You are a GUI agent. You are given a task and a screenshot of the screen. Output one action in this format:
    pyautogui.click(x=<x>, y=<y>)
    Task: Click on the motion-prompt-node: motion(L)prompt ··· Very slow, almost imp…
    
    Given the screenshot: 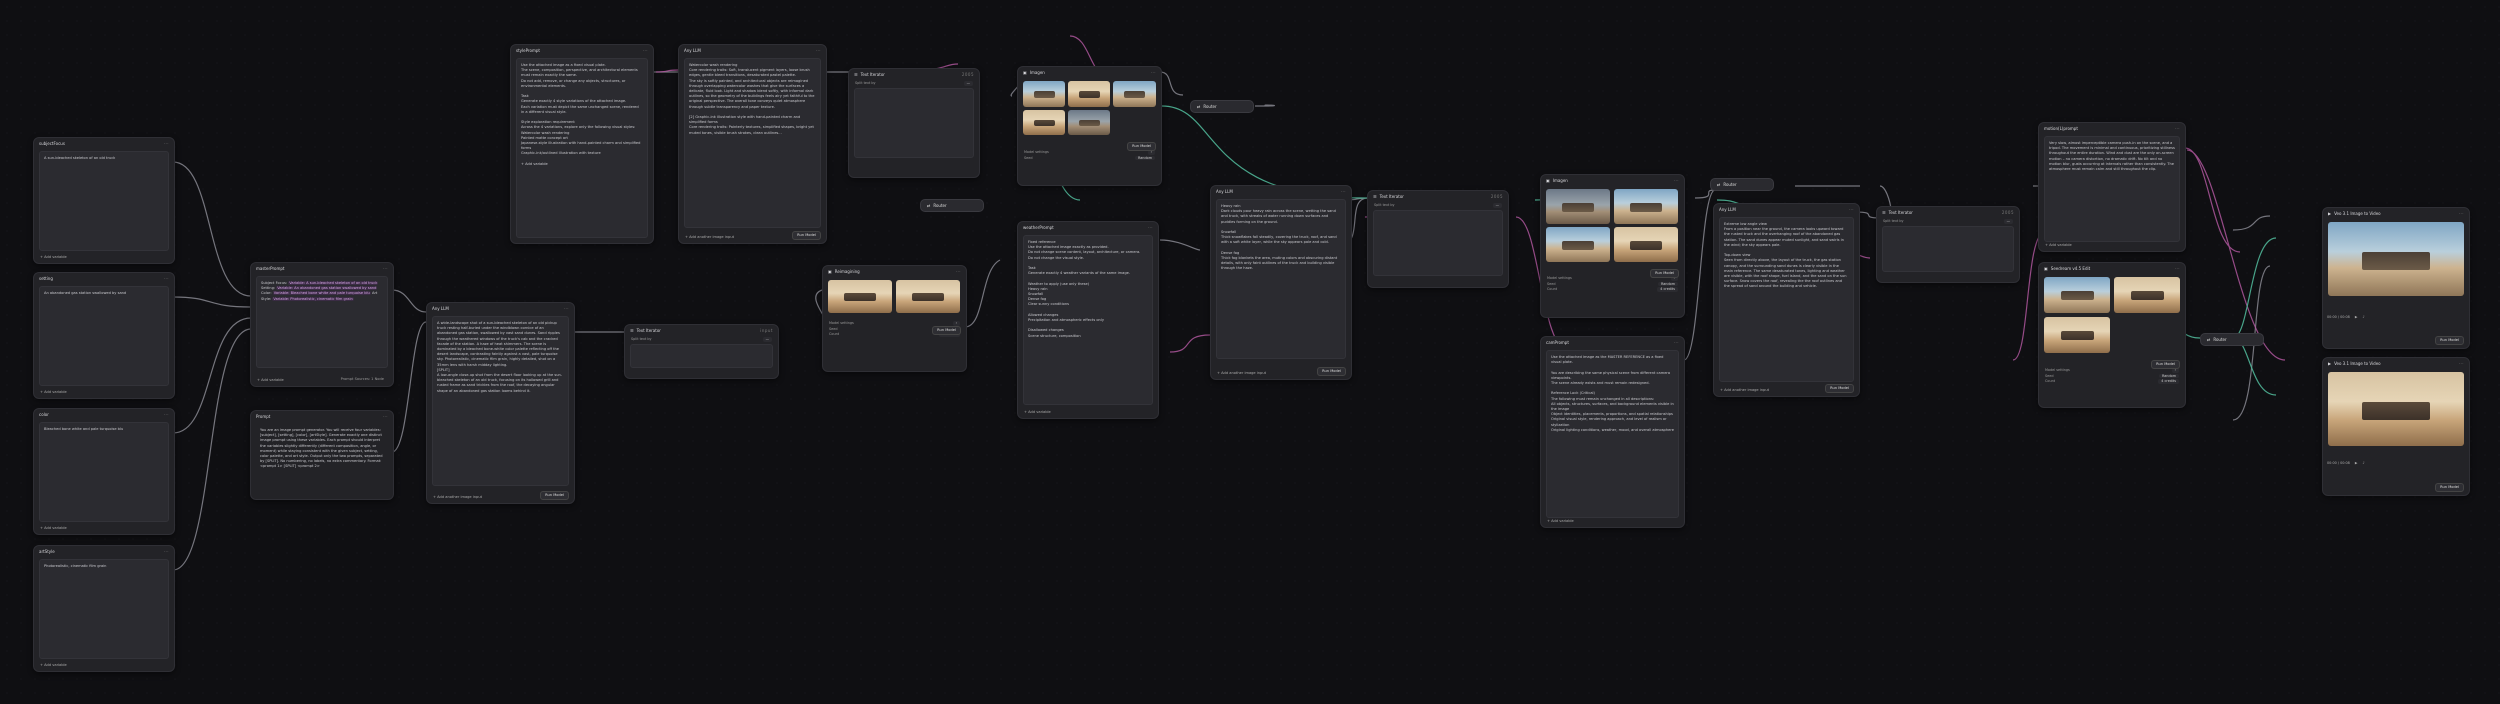 What is the action you would take?
    pyautogui.click(x=2112, y=187)
    